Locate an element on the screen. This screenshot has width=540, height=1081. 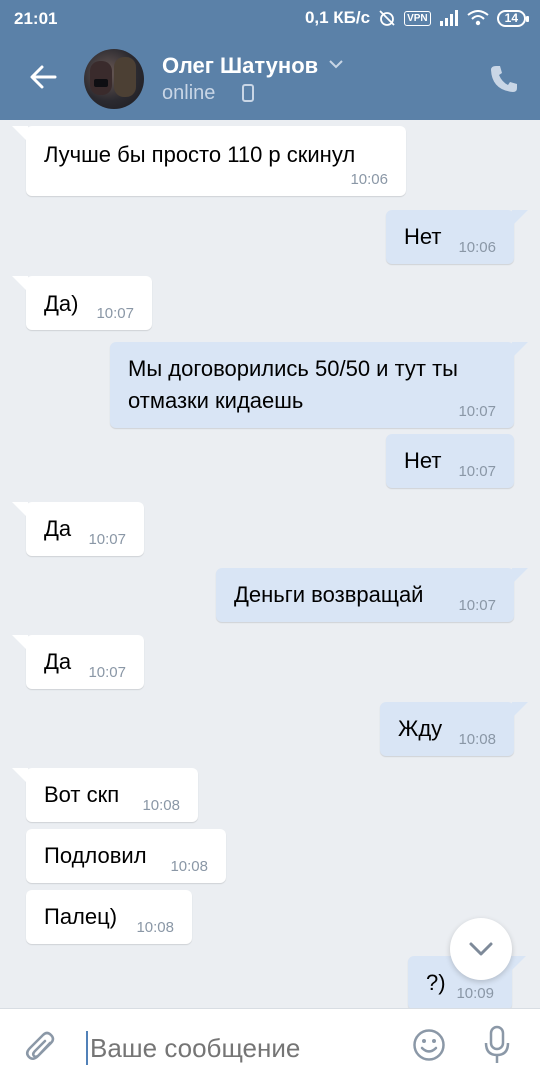
status-indicators: 0,1 КБ/с VPN 14 is located at coordinates (417, 18).